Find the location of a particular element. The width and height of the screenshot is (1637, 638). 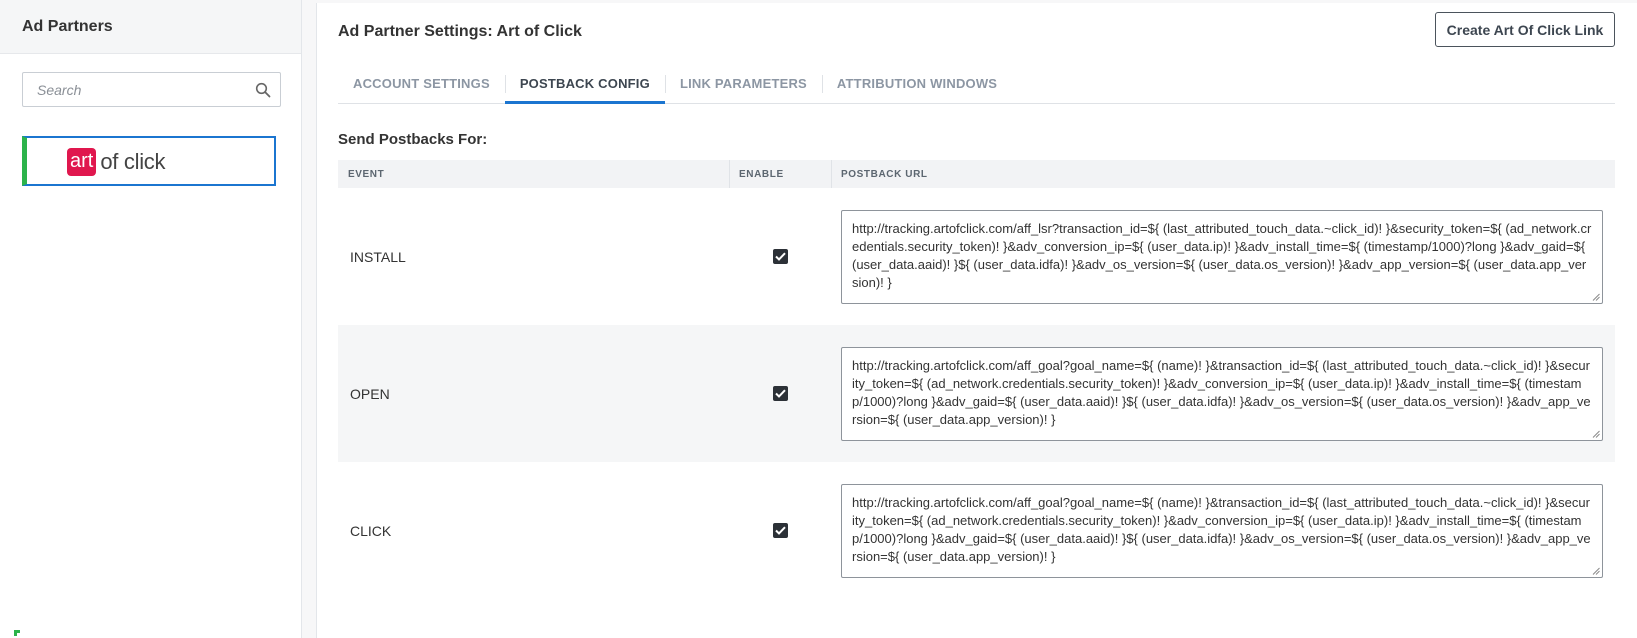

table-header: EVENT ENABLE POSTBACK URL is located at coordinates (976, 174).